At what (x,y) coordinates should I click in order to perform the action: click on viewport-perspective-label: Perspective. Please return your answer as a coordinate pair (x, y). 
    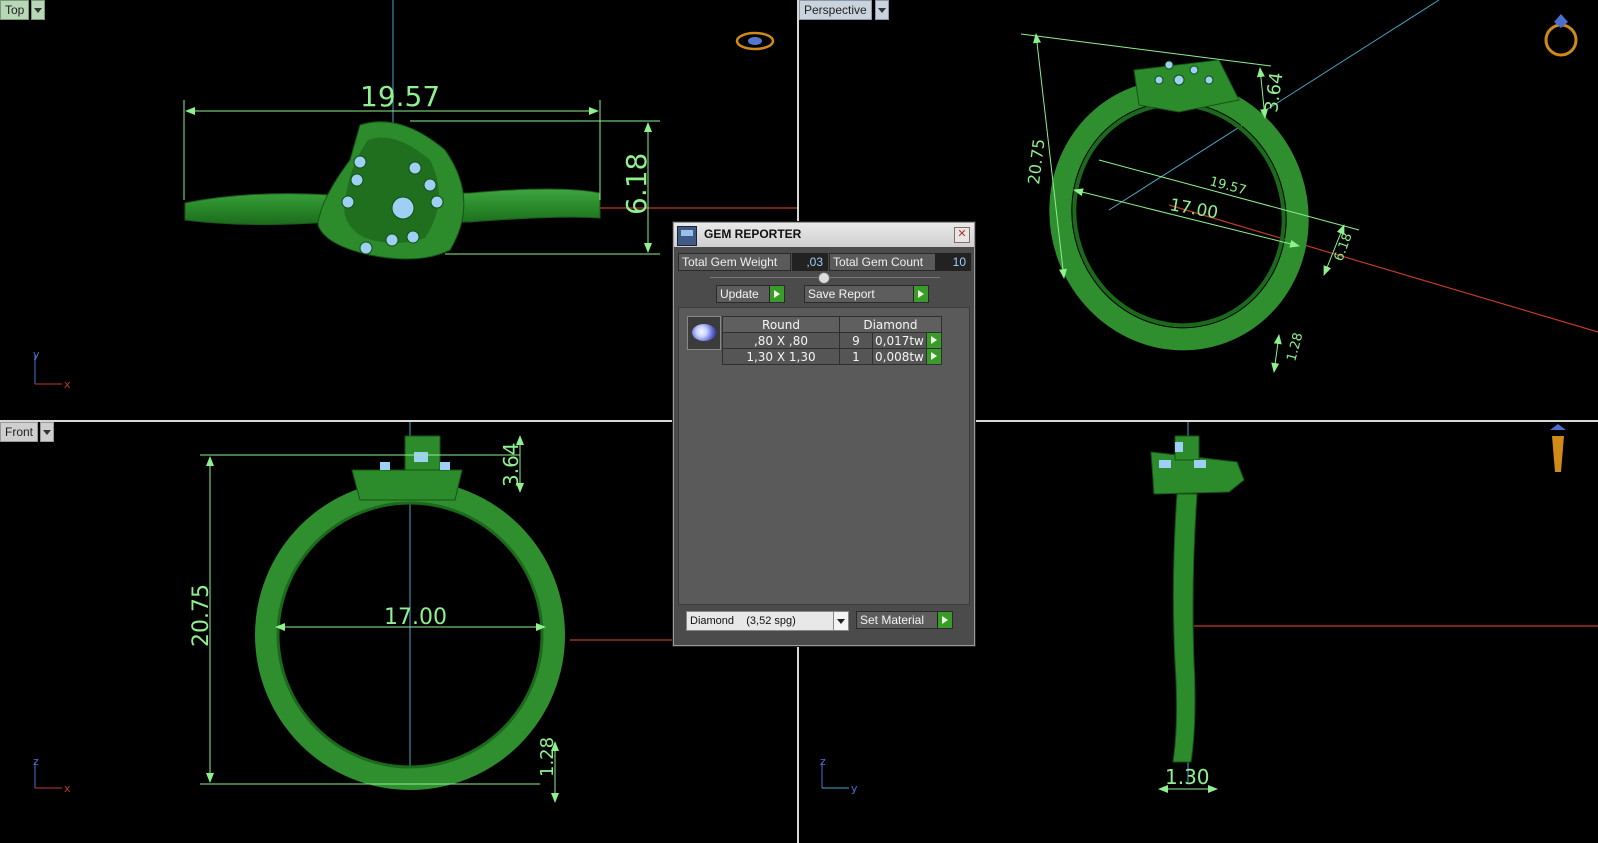
    Looking at the image, I should click on (835, 10).